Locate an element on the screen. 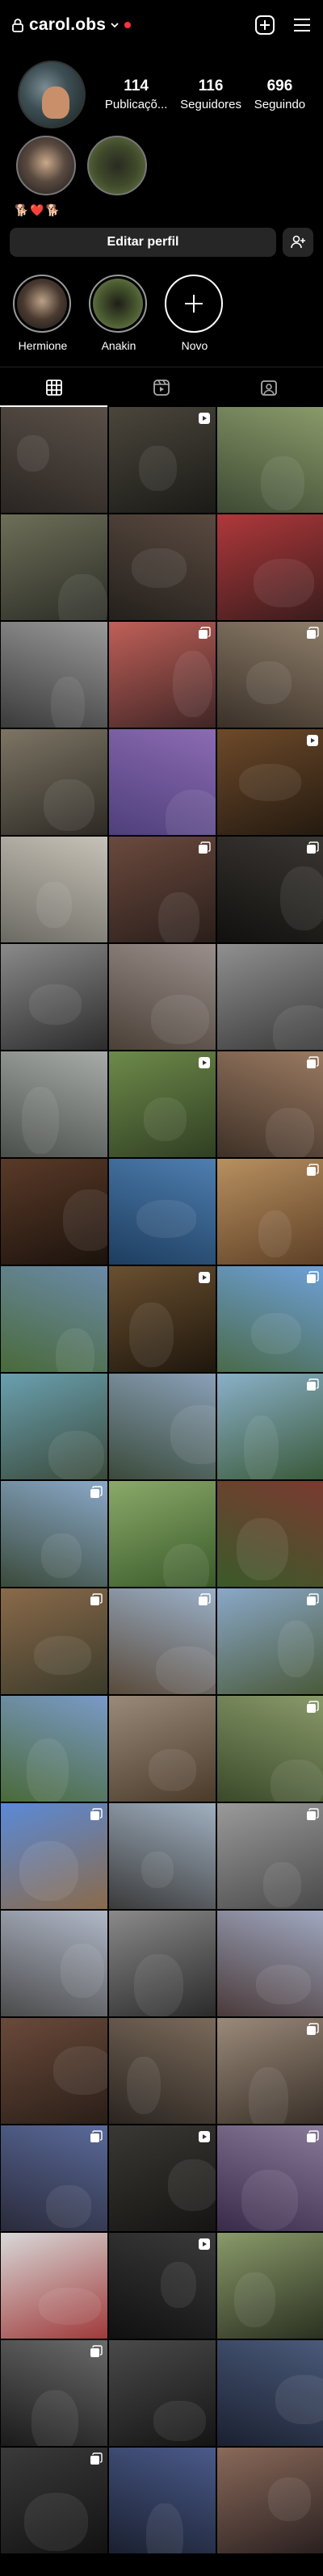 This screenshot has width=323, height=2576. add-post-button is located at coordinates (265, 25).